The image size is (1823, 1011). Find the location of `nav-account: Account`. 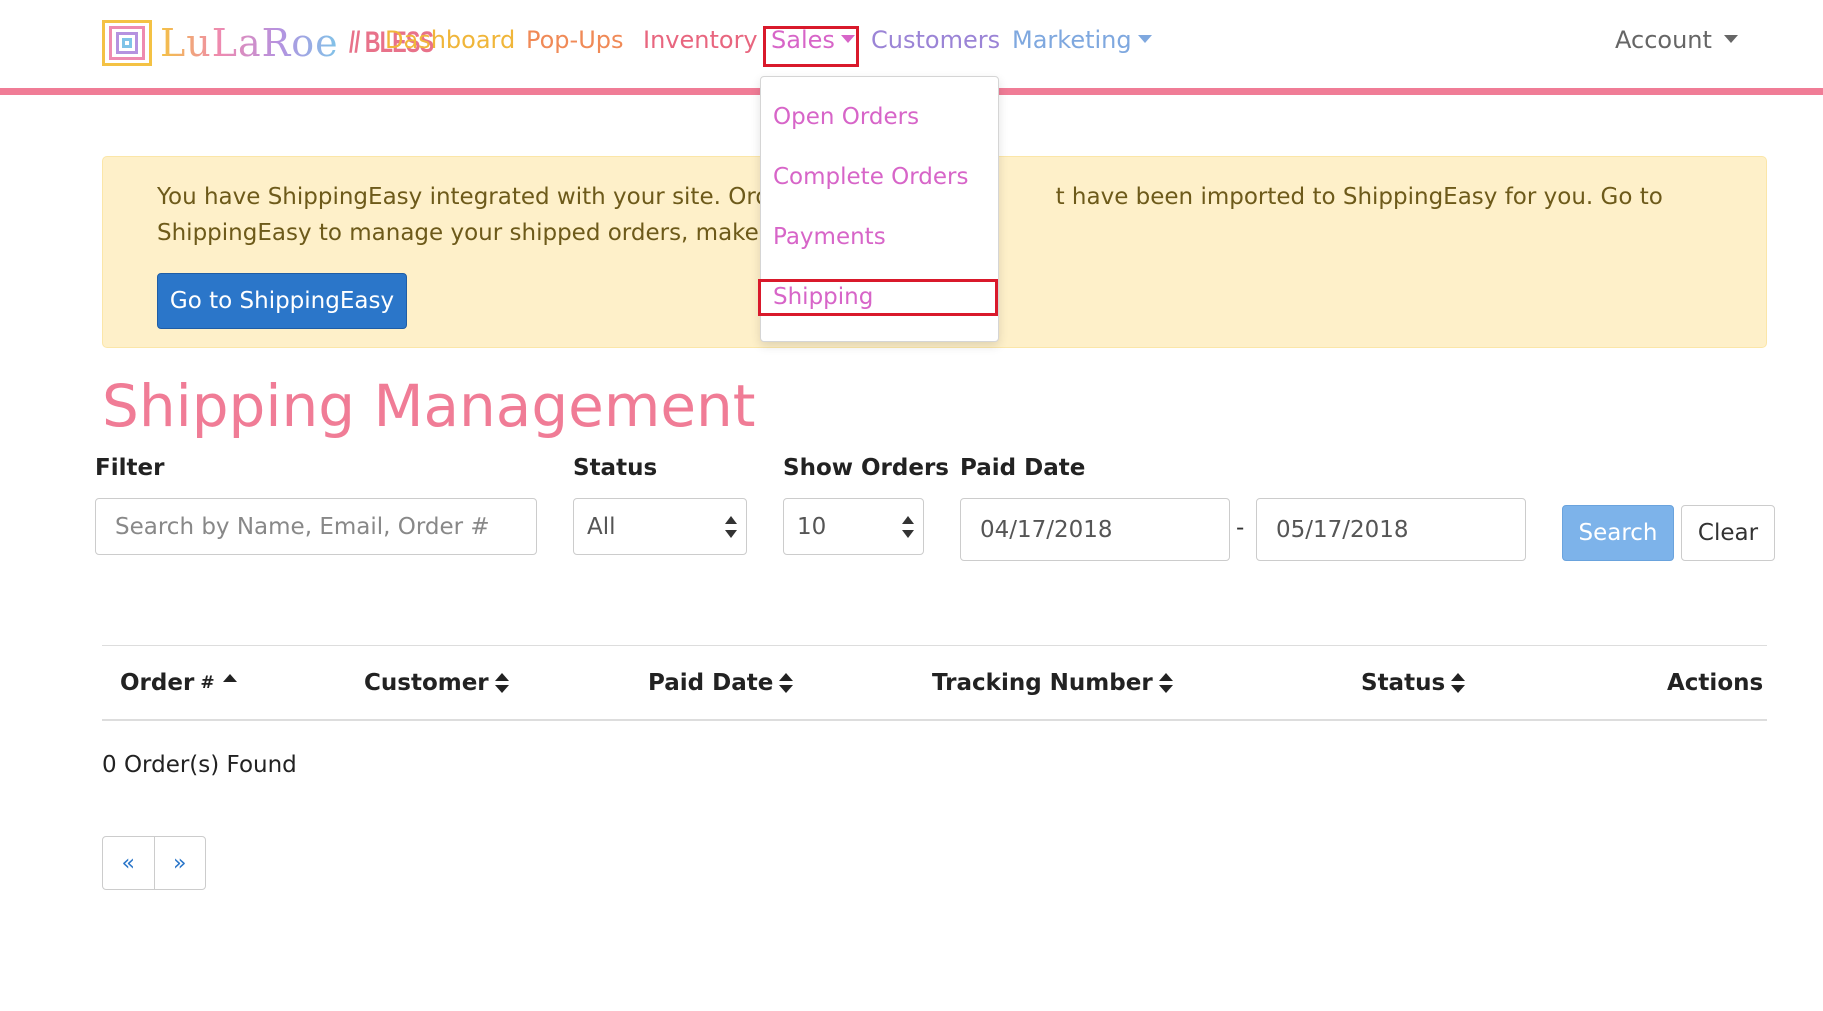

nav-account: Account is located at coordinates (1676, 40).